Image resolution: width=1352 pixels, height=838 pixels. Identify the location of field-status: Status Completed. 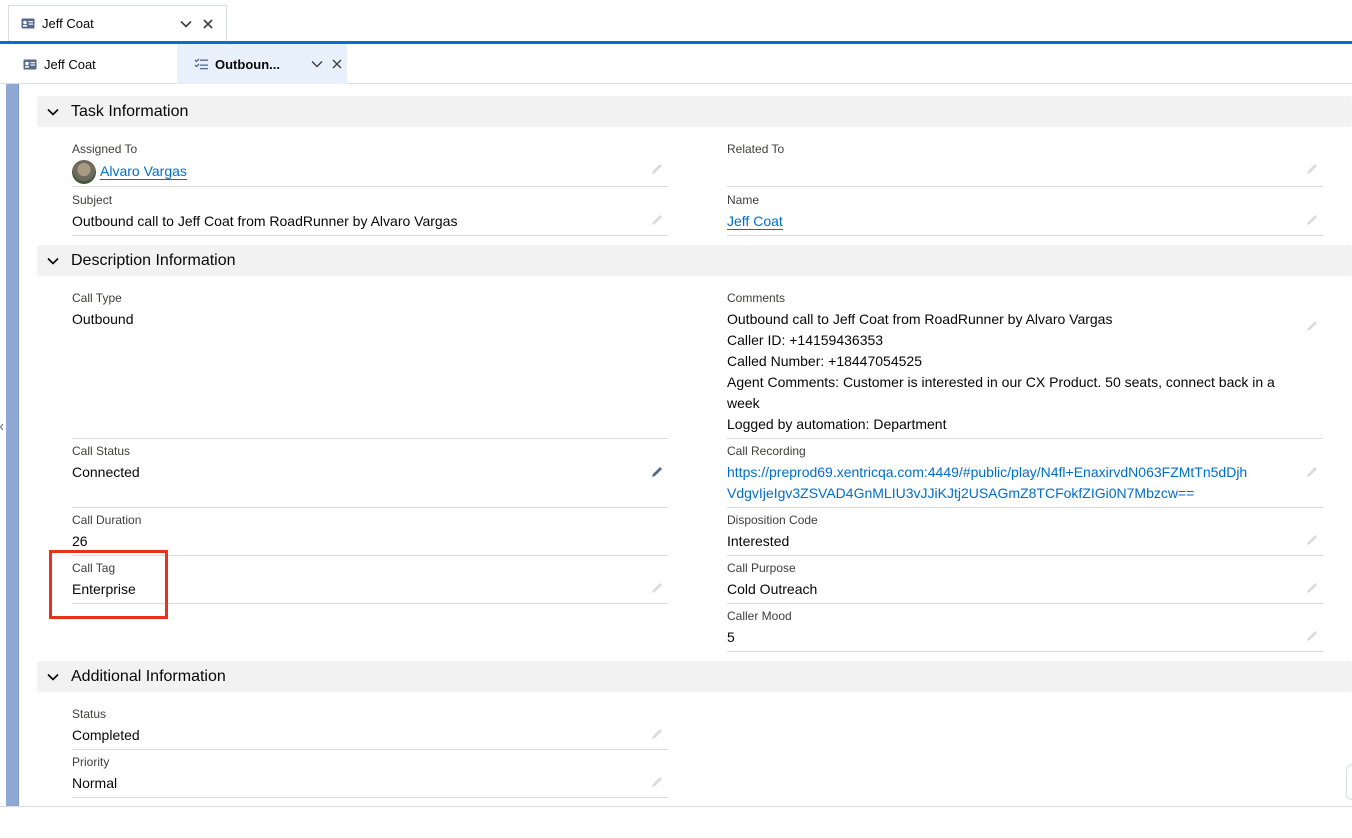
(370, 728).